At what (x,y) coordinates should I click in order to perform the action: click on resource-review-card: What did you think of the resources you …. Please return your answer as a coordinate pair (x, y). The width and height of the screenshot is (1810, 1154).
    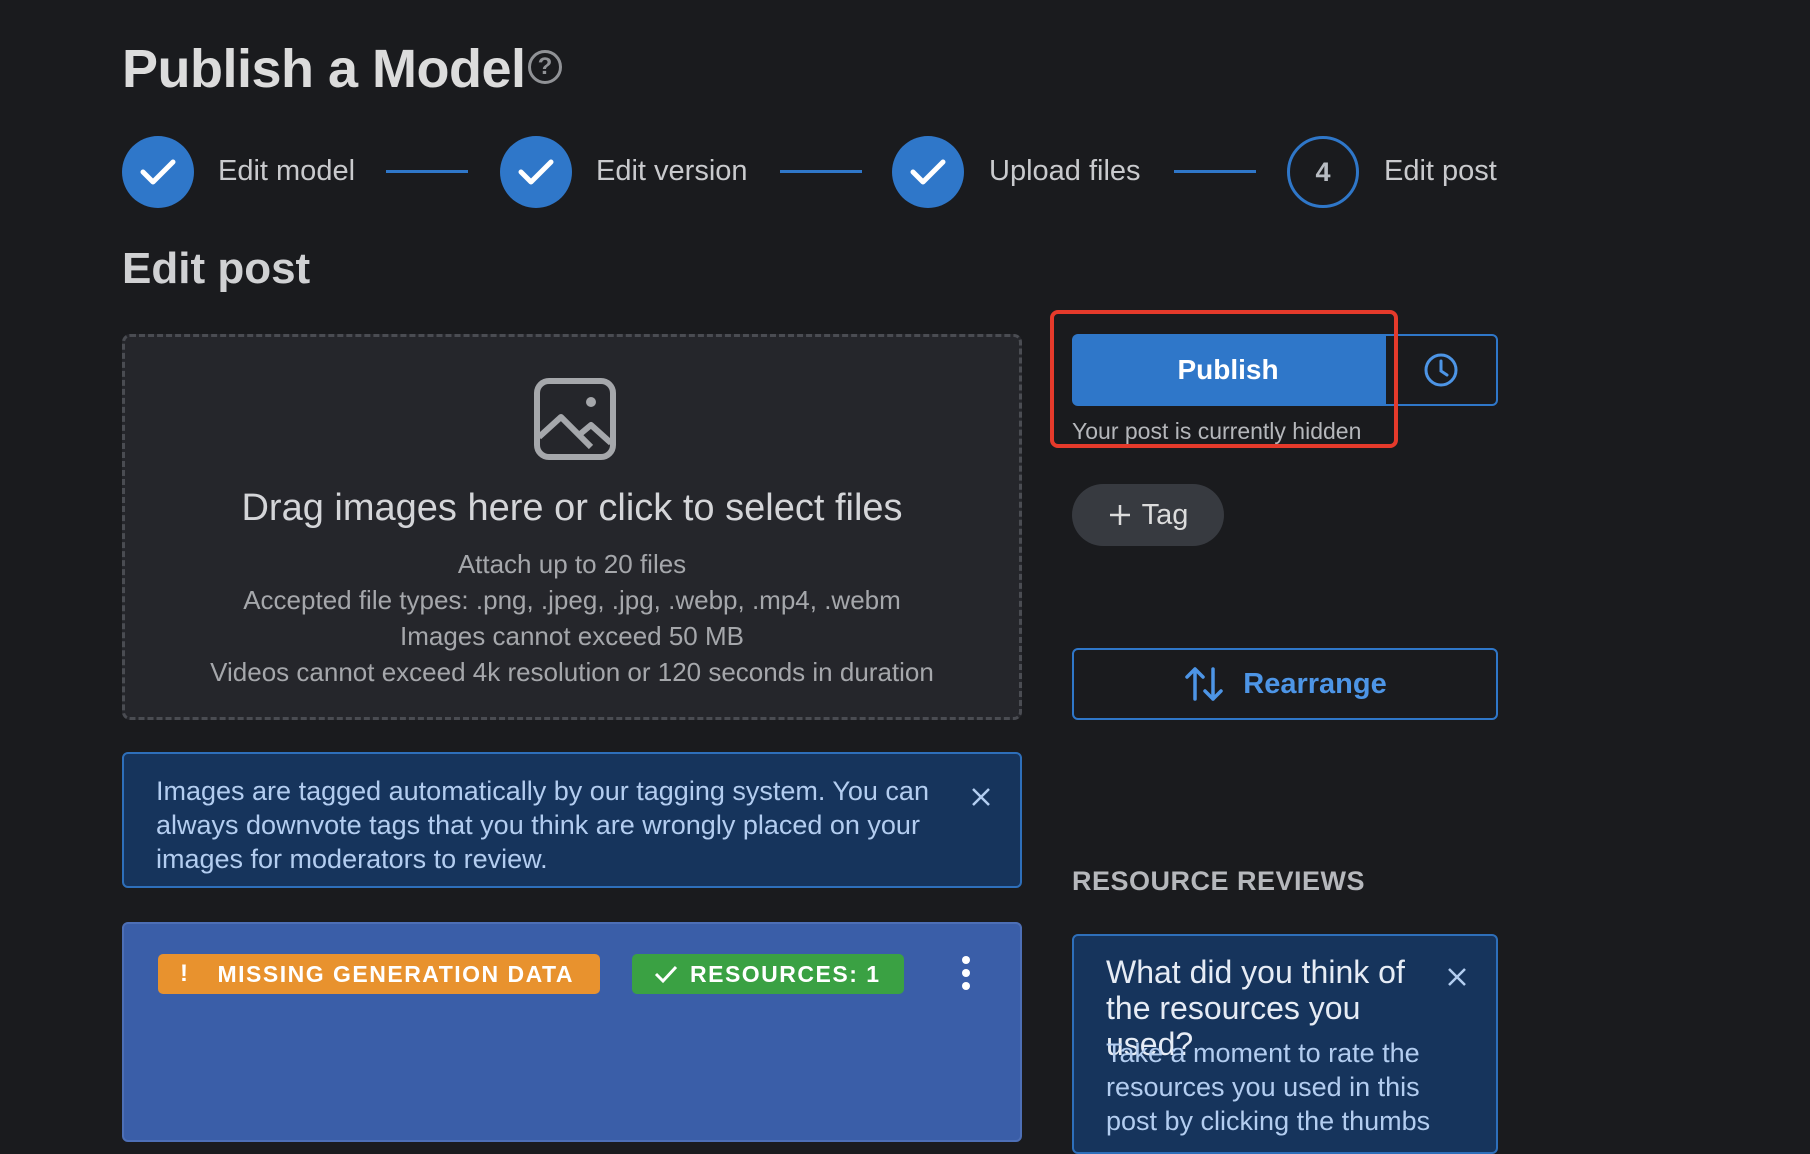
    Looking at the image, I should click on (1285, 1044).